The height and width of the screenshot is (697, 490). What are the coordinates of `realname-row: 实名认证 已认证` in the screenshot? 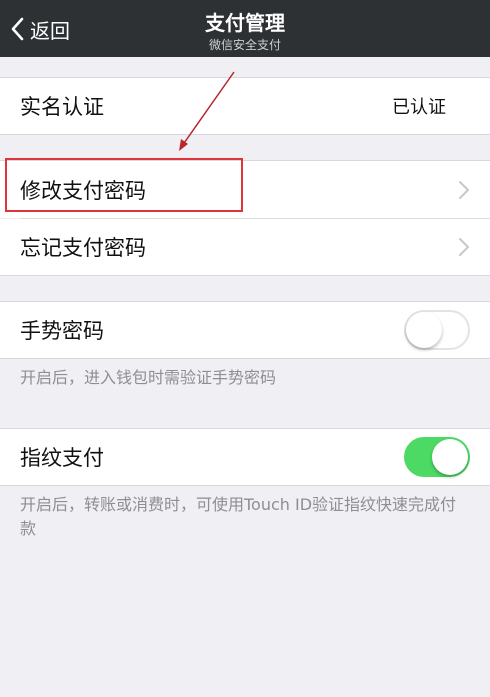 It's located at (245, 106).